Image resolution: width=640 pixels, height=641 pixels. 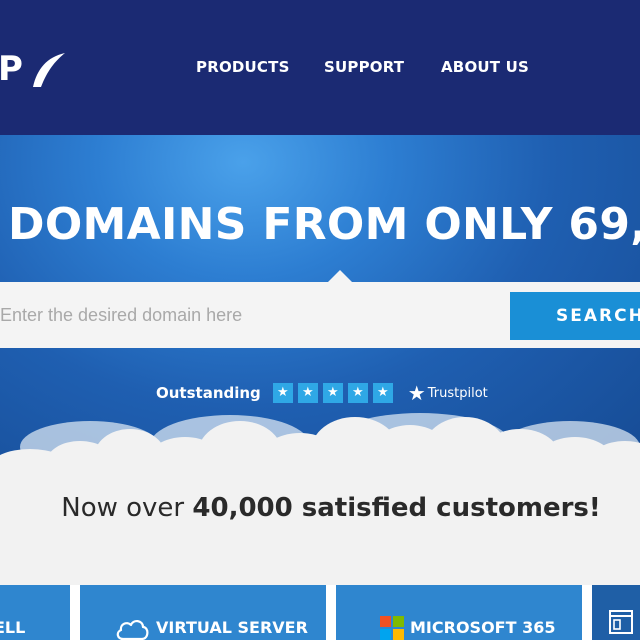 What do you see at coordinates (320, 444) in the screenshot?
I see `cloud-divider` at bounding box center [320, 444].